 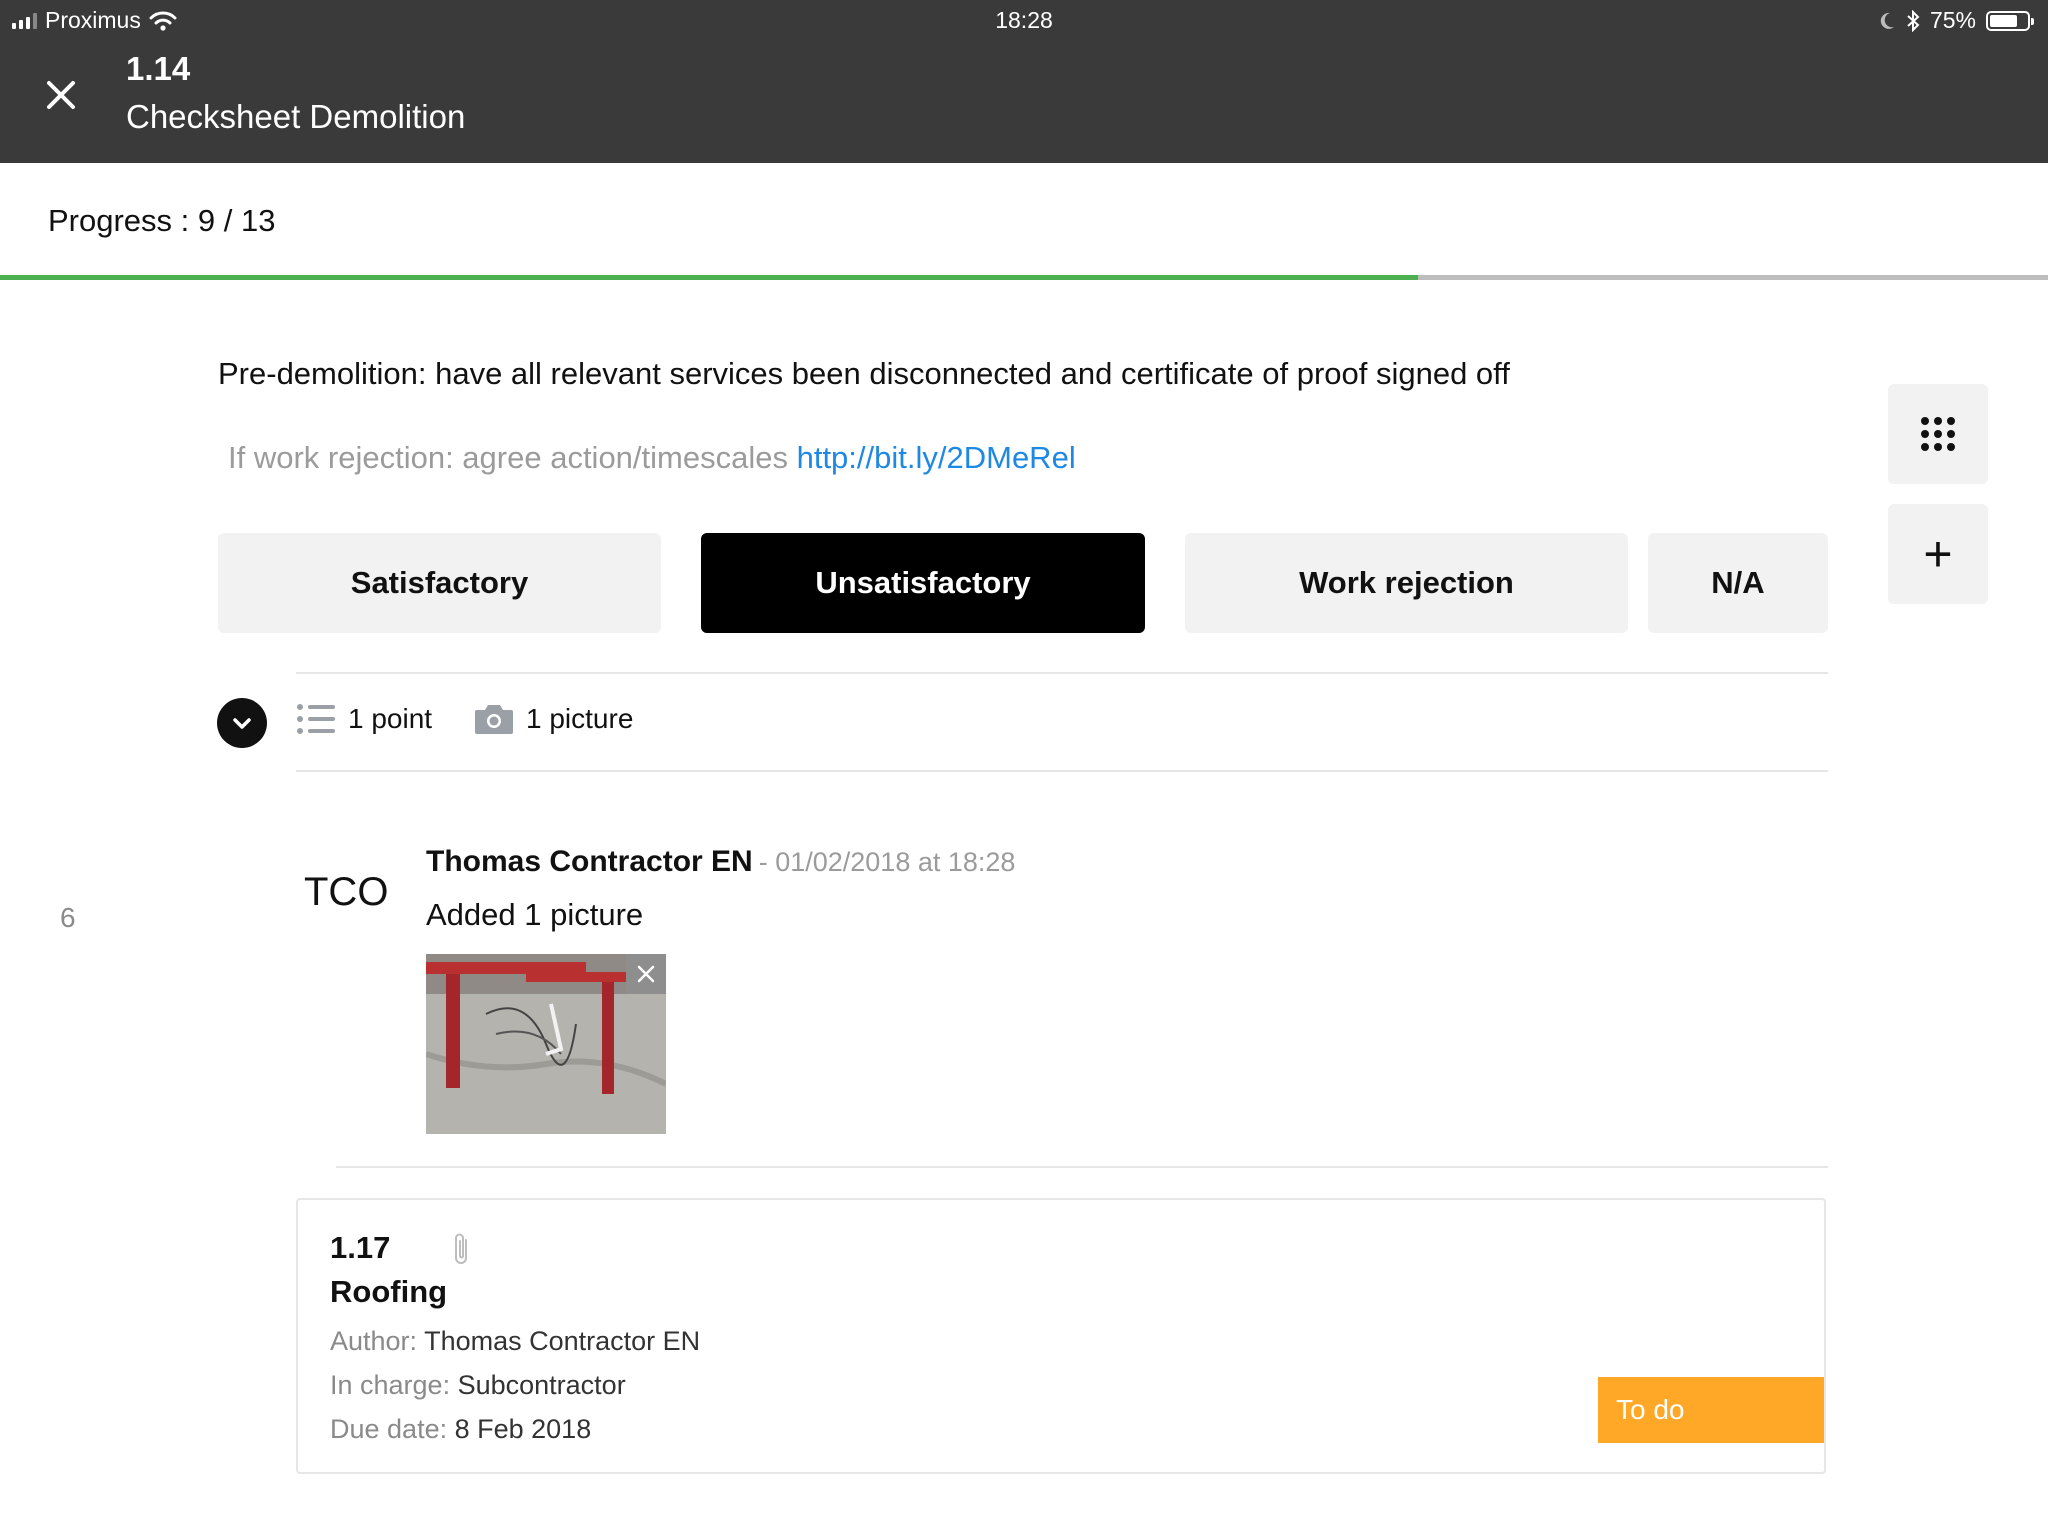 I want to click on progress-bar, so click(x=1024, y=277).